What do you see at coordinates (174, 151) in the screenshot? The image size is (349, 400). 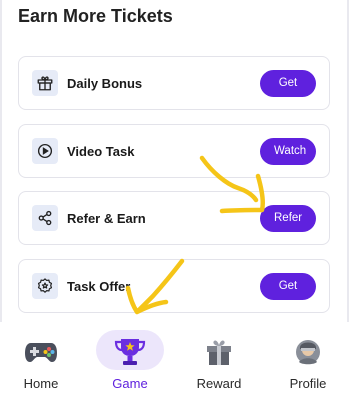 I see `task-card-video-task: Video Task Watch` at bounding box center [174, 151].